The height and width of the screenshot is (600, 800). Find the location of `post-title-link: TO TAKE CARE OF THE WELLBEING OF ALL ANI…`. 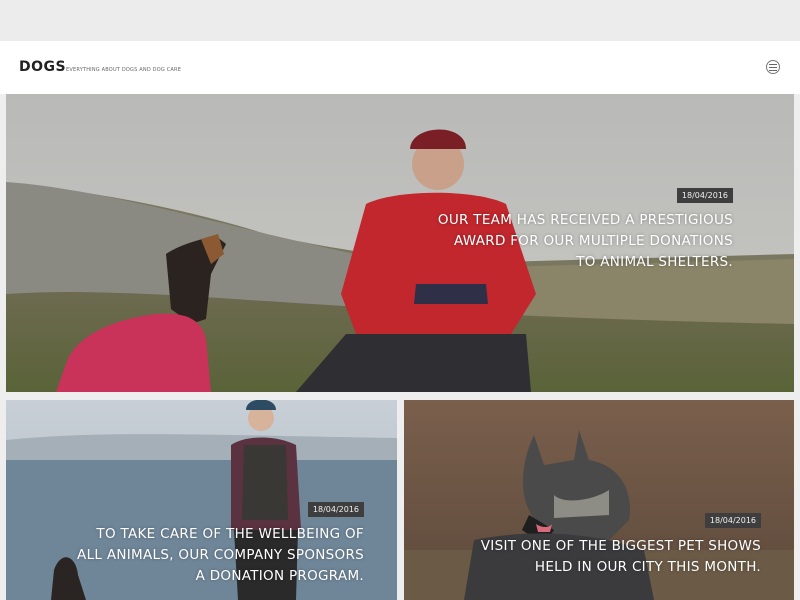

post-title-link: TO TAKE CARE OF THE WELLBEING OF ALL ANI… is located at coordinates (219, 555).